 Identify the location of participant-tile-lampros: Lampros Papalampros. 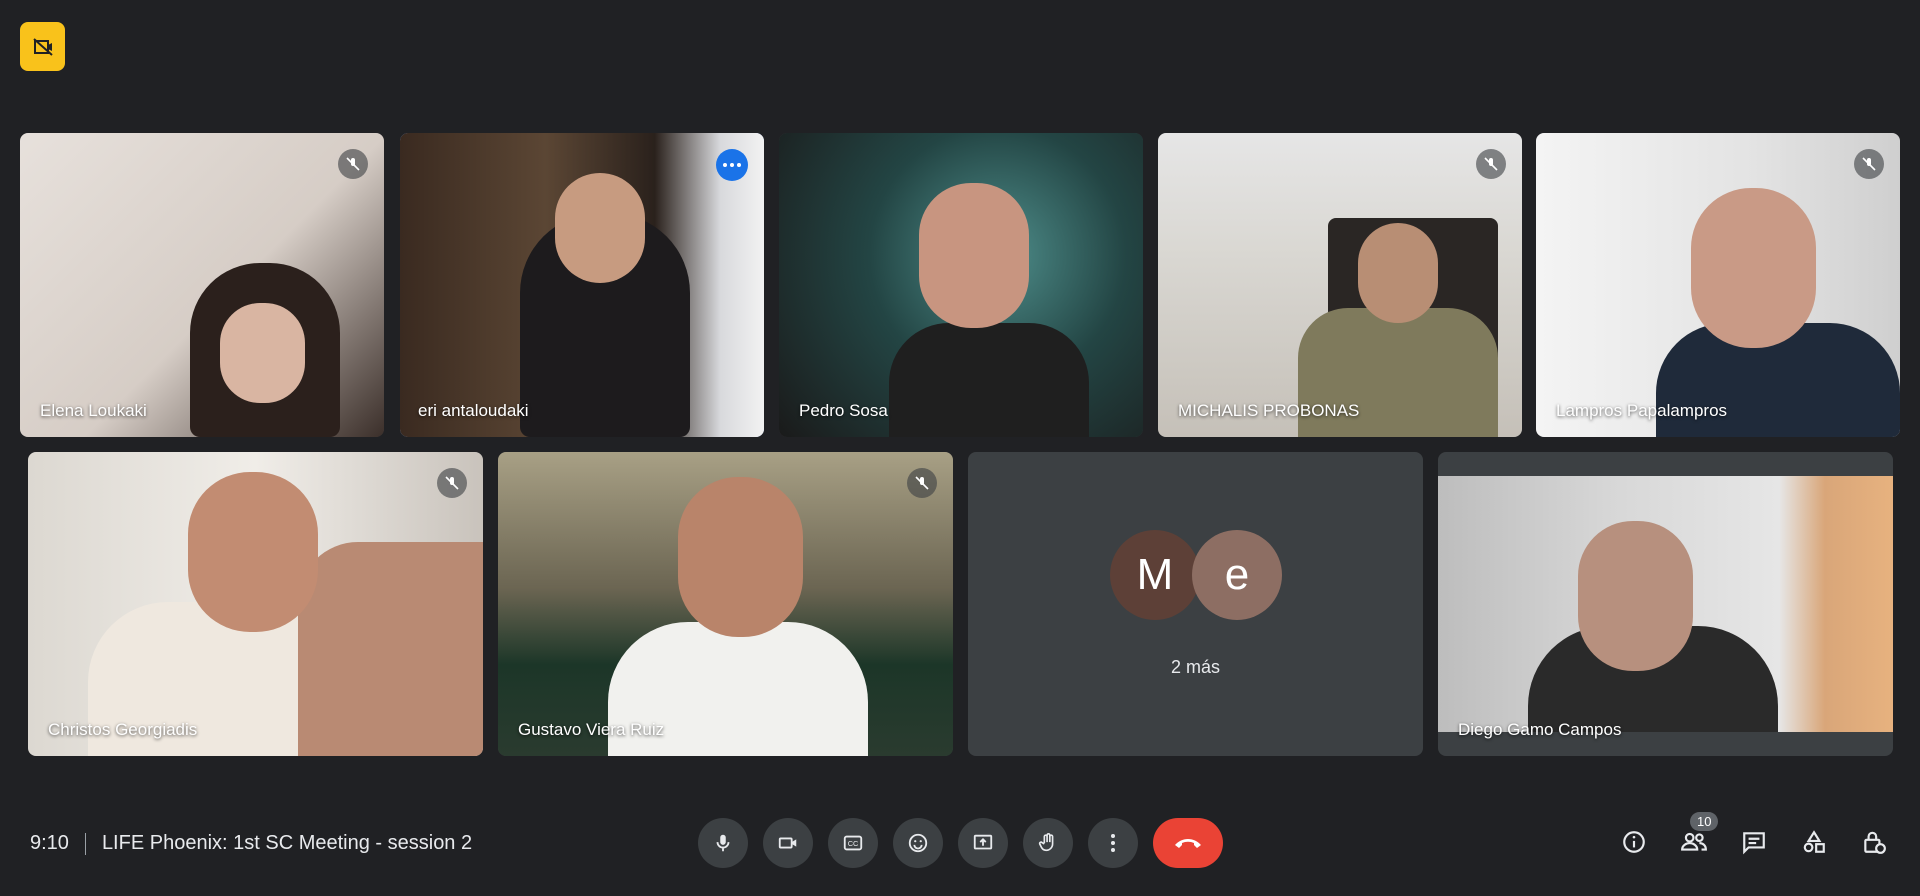
(1718, 285).